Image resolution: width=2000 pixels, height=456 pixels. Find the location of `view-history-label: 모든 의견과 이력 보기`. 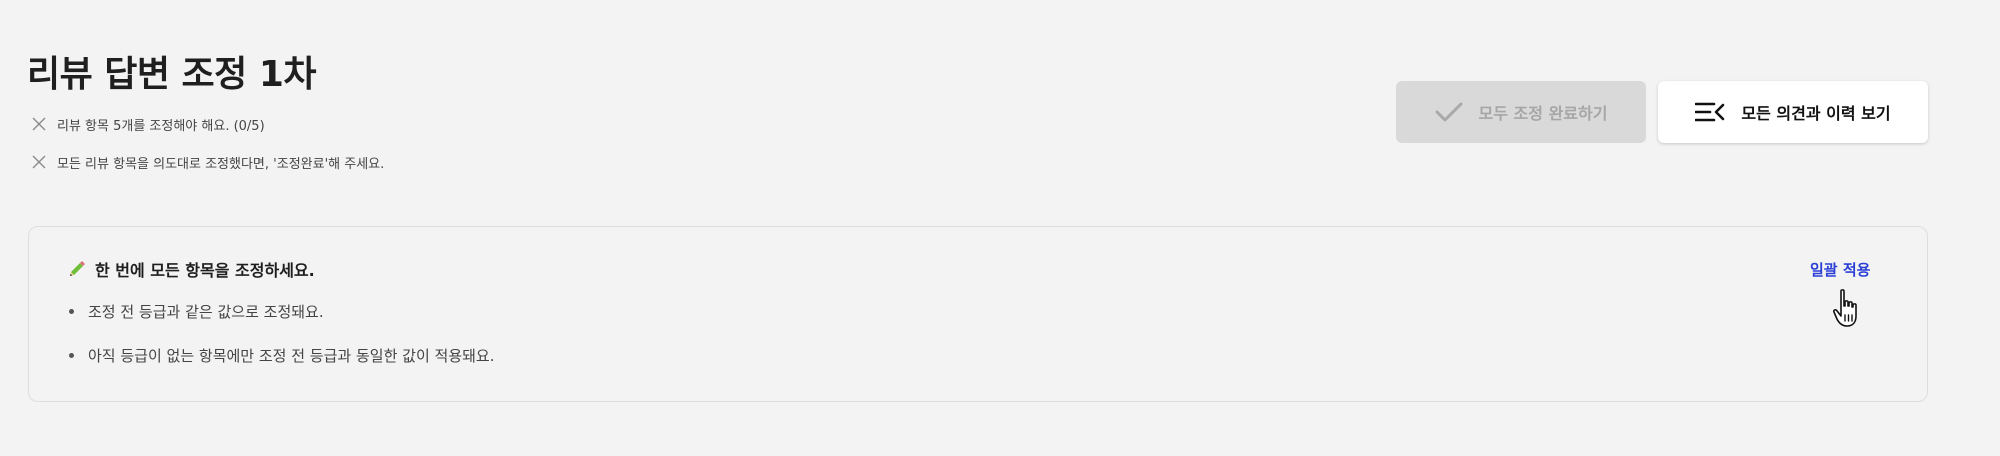

view-history-label: 모든 의견과 이력 보기 is located at coordinates (1816, 113).